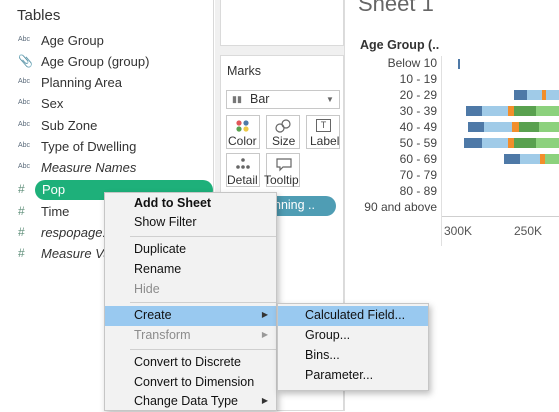  Describe the element at coordinates (418, 95) in the screenshot. I see `row-label: 20 - 29` at that location.